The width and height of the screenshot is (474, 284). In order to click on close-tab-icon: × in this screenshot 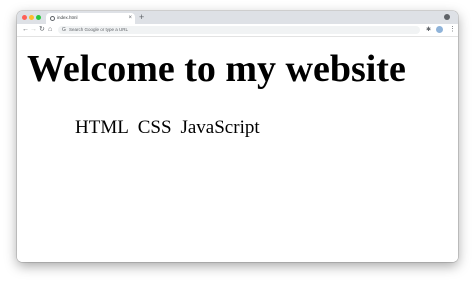, I will do `click(130, 18)`.